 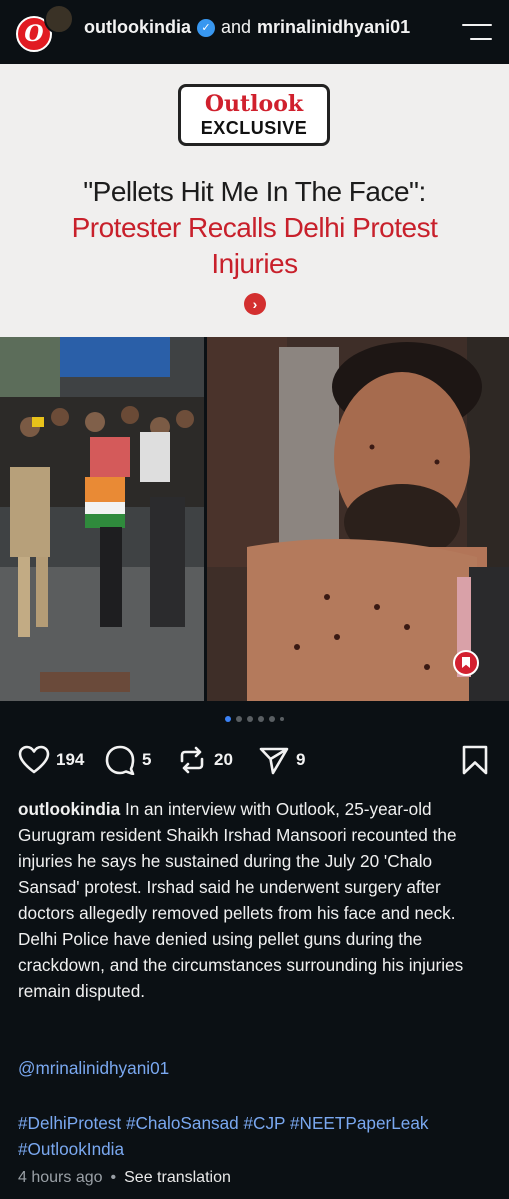 What do you see at coordinates (254, 245) in the screenshot?
I see `headline-highlight: Protester Recalls Delhi Protest Injuries` at bounding box center [254, 245].